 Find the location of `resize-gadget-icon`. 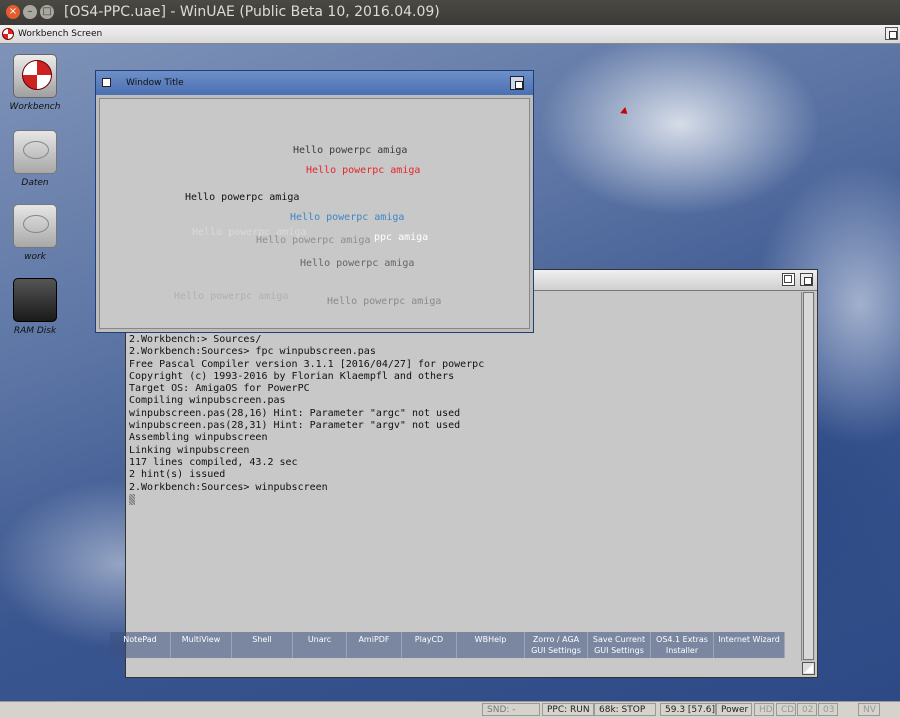

resize-gadget-icon is located at coordinates (808, 668).